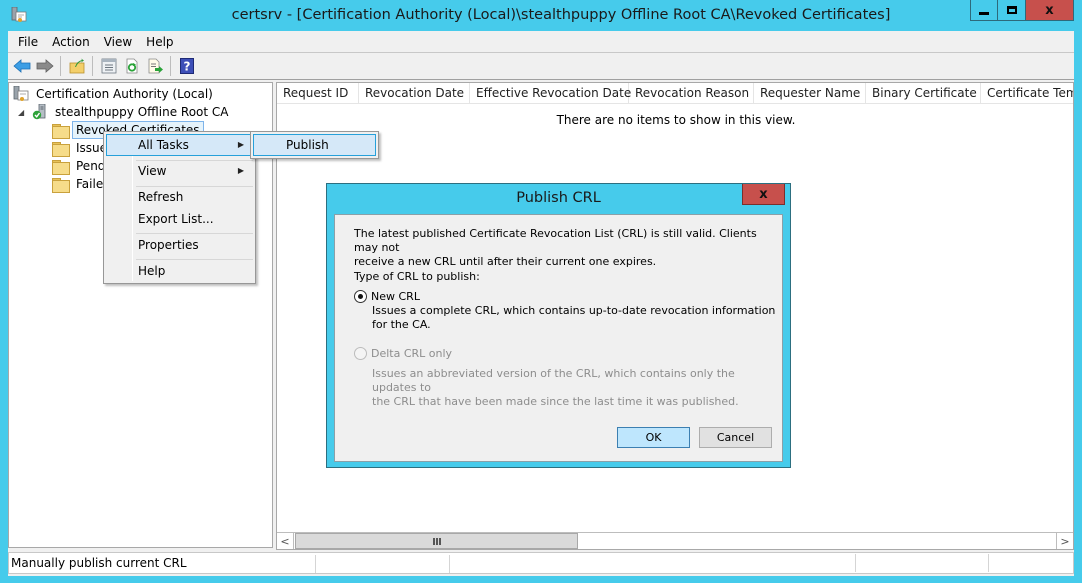 The height and width of the screenshot is (583, 1082). I want to click on chevron-right-icon: >, so click(1065, 541).